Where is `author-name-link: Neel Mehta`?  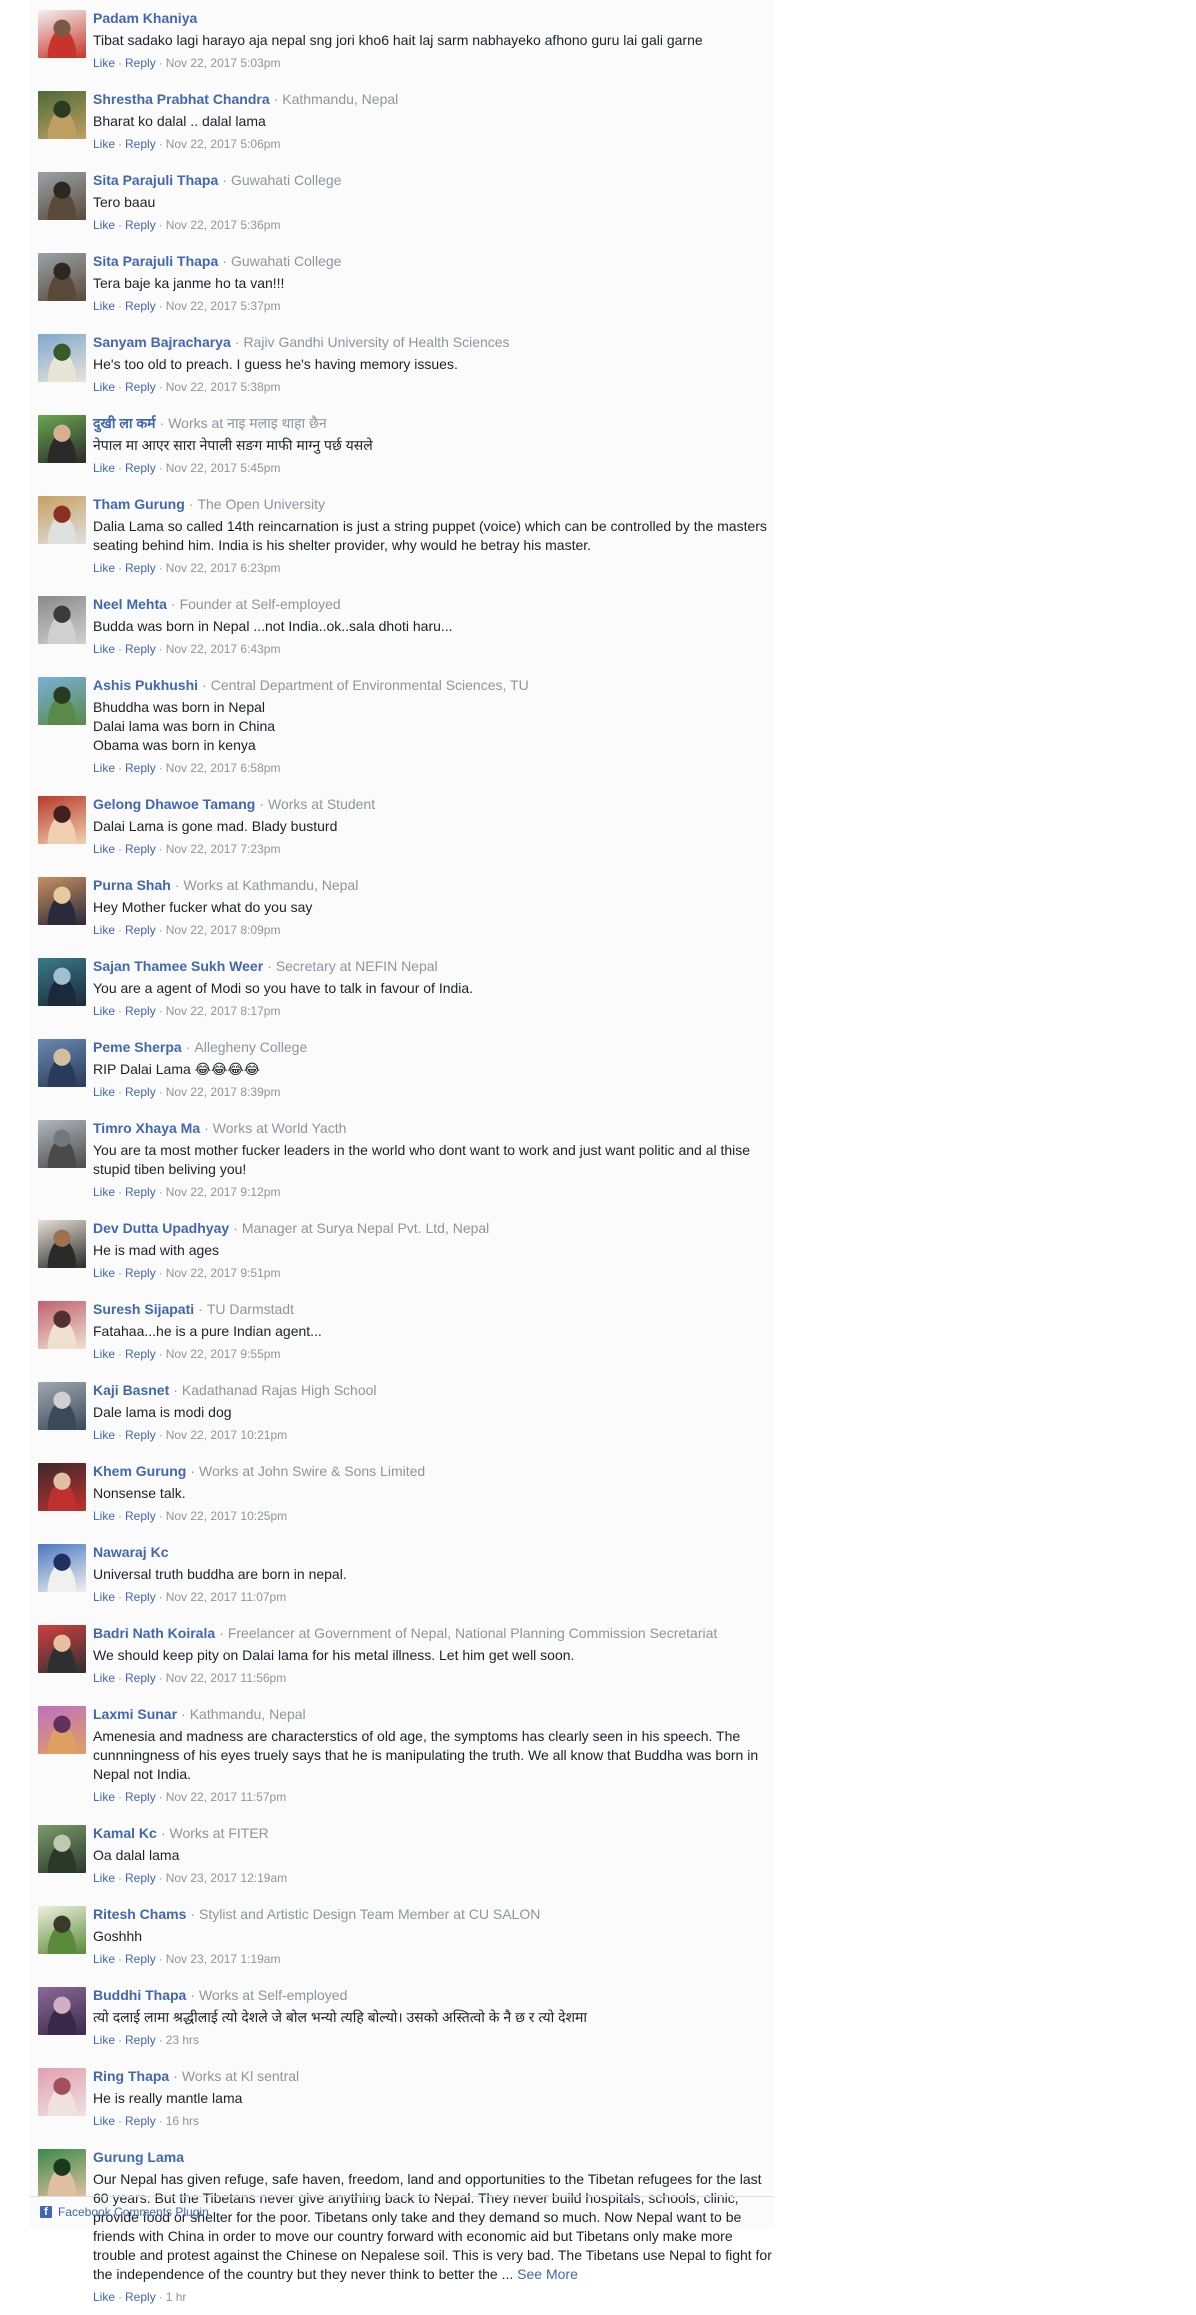 author-name-link: Neel Mehta is located at coordinates (130, 604).